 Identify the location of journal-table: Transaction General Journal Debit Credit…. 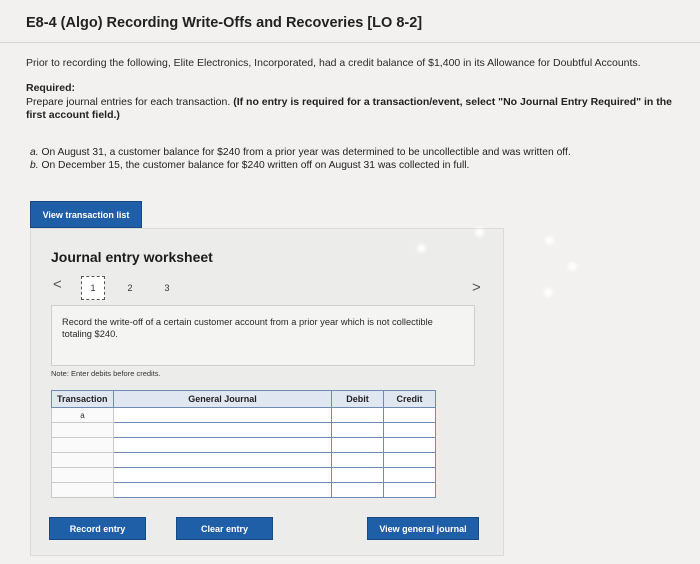
(243, 444).